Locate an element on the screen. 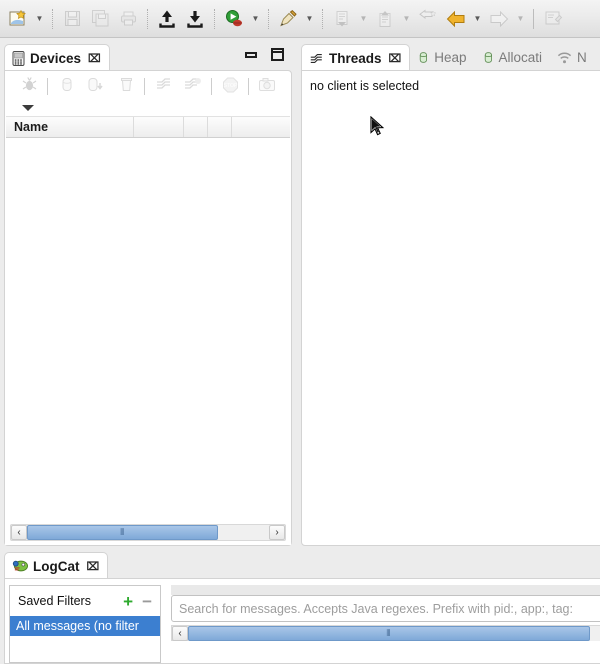 This screenshot has height=664, width=600. tab-allocation-tracker: Allocati is located at coordinates (513, 57).